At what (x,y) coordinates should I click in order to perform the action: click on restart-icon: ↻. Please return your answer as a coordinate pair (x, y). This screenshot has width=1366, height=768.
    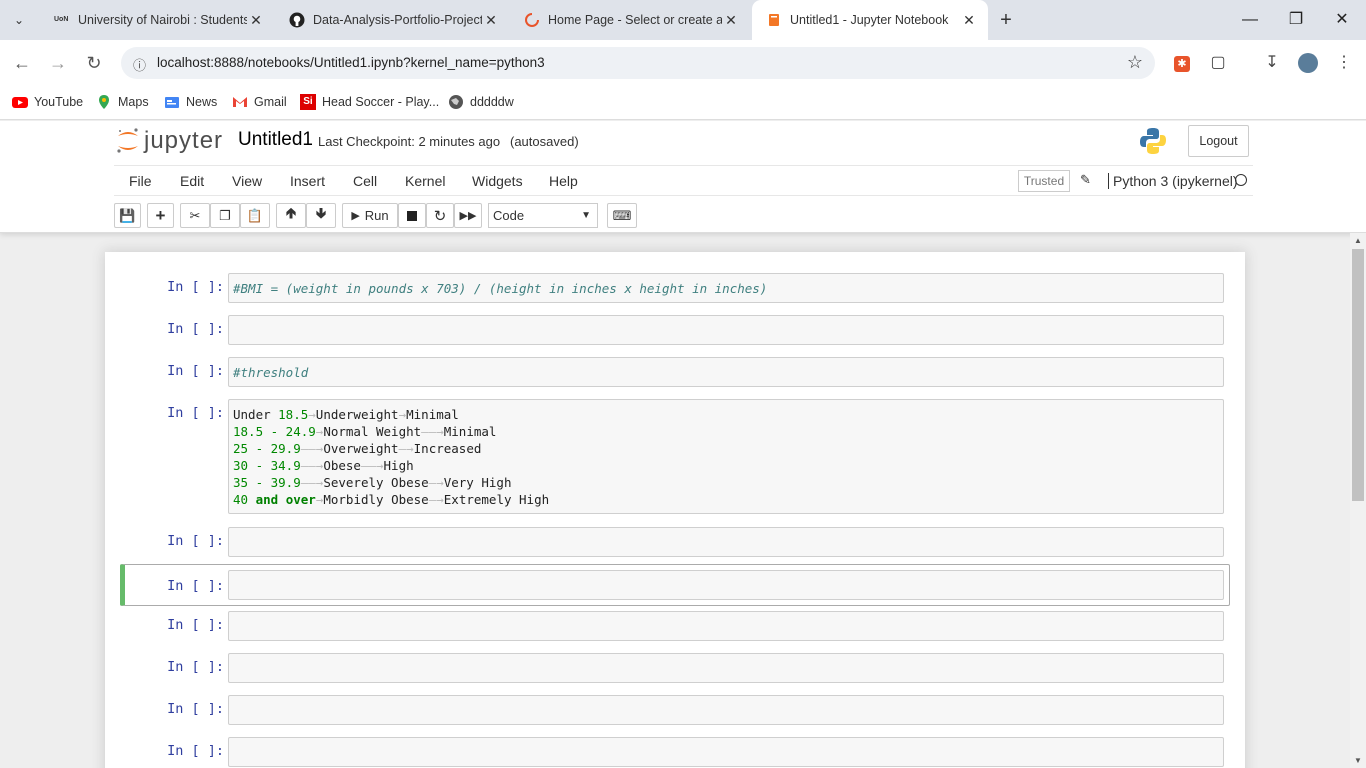
    Looking at the image, I should click on (440, 215).